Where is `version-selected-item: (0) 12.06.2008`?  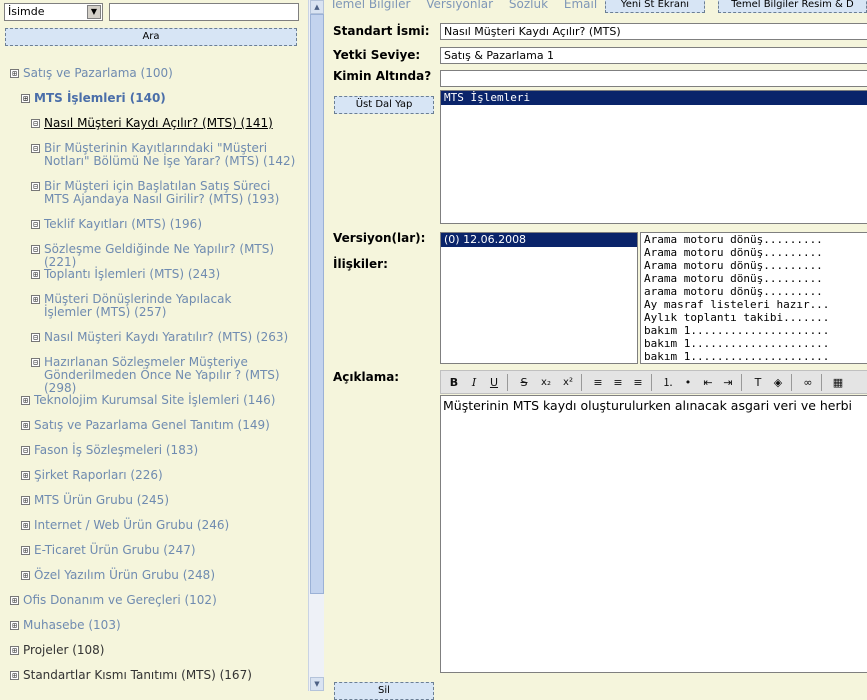 version-selected-item: (0) 12.06.2008 is located at coordinates (539, 240).